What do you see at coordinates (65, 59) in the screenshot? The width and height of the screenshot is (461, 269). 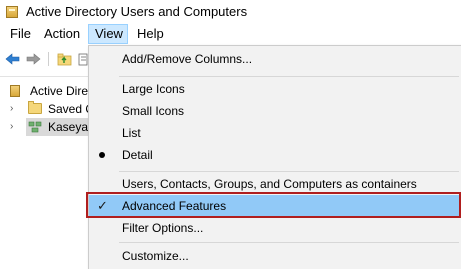 I see `up-folder-icon` at bounding box center [65, 59].